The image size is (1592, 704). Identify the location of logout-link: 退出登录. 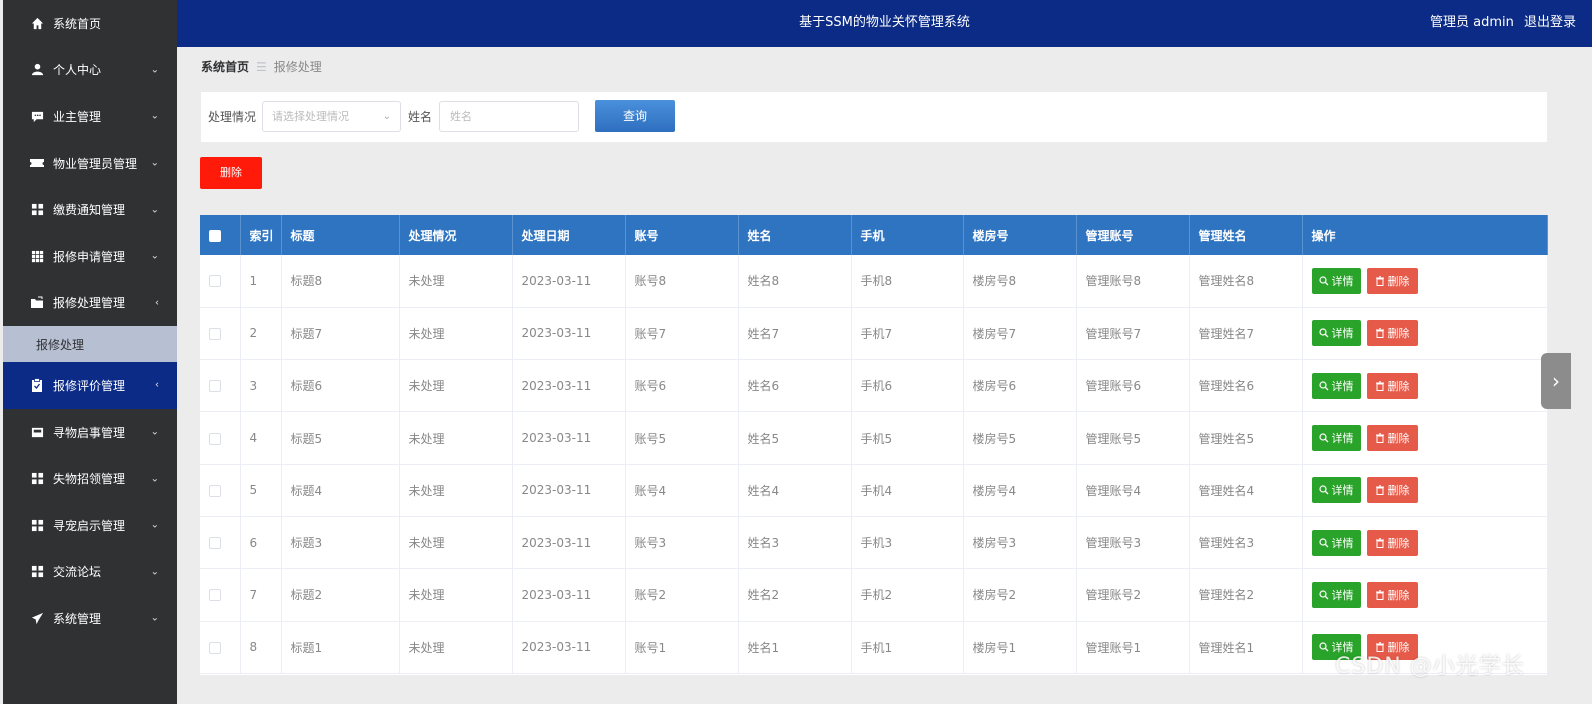
(1550, 22).